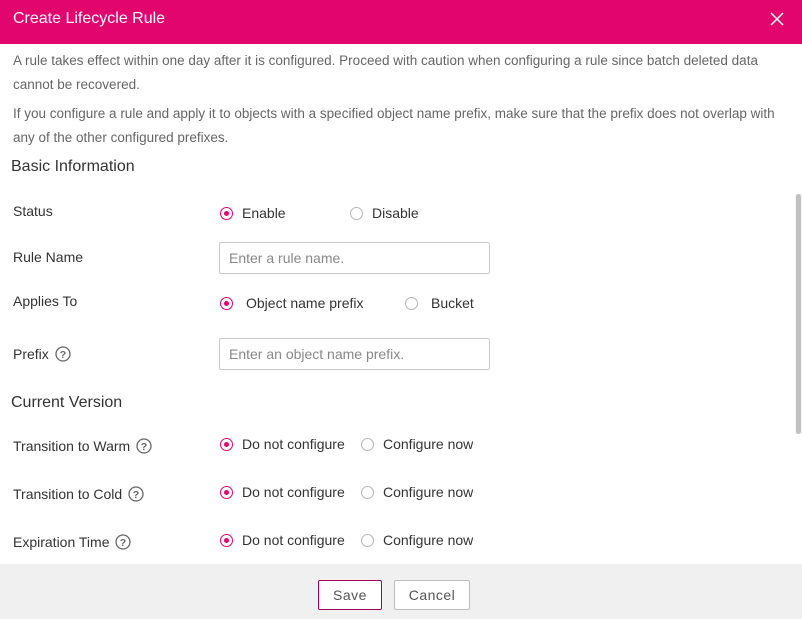 This screenshot has width=802, height=619. Describe the element at coordinates (439, 303) in the screenshot. I see `applies-to-bucket-radio: Bucket` at that location.